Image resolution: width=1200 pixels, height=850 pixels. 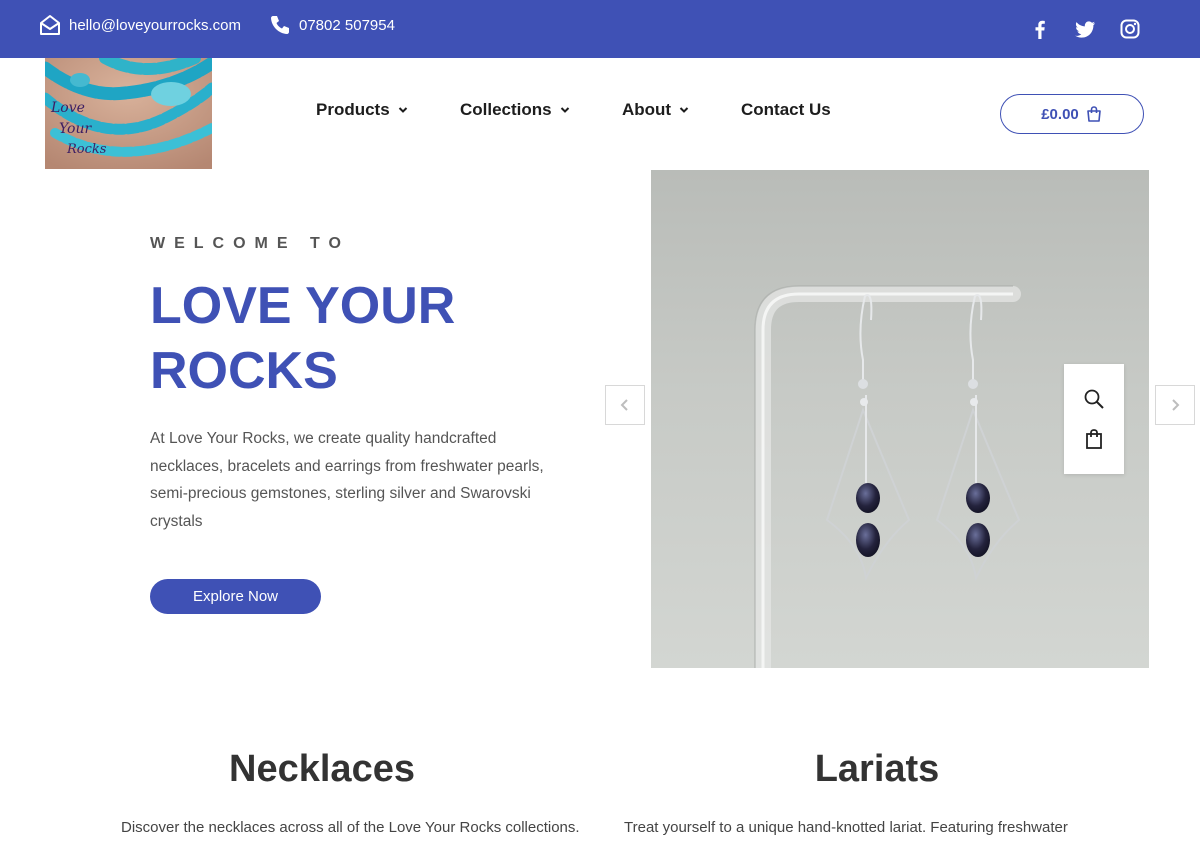 I want to click on nav-item-label: Contact Us, so click(x=786, y=109).